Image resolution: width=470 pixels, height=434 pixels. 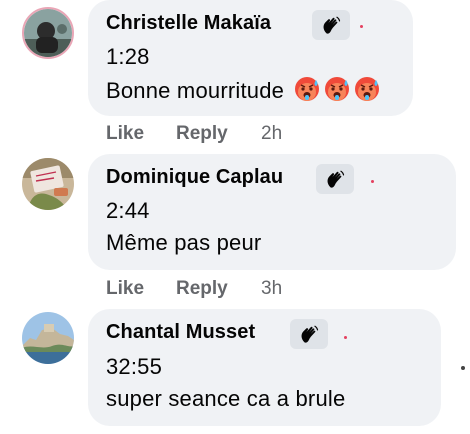 I want to click on comment-age: 2h, so click(x=271, y=134).